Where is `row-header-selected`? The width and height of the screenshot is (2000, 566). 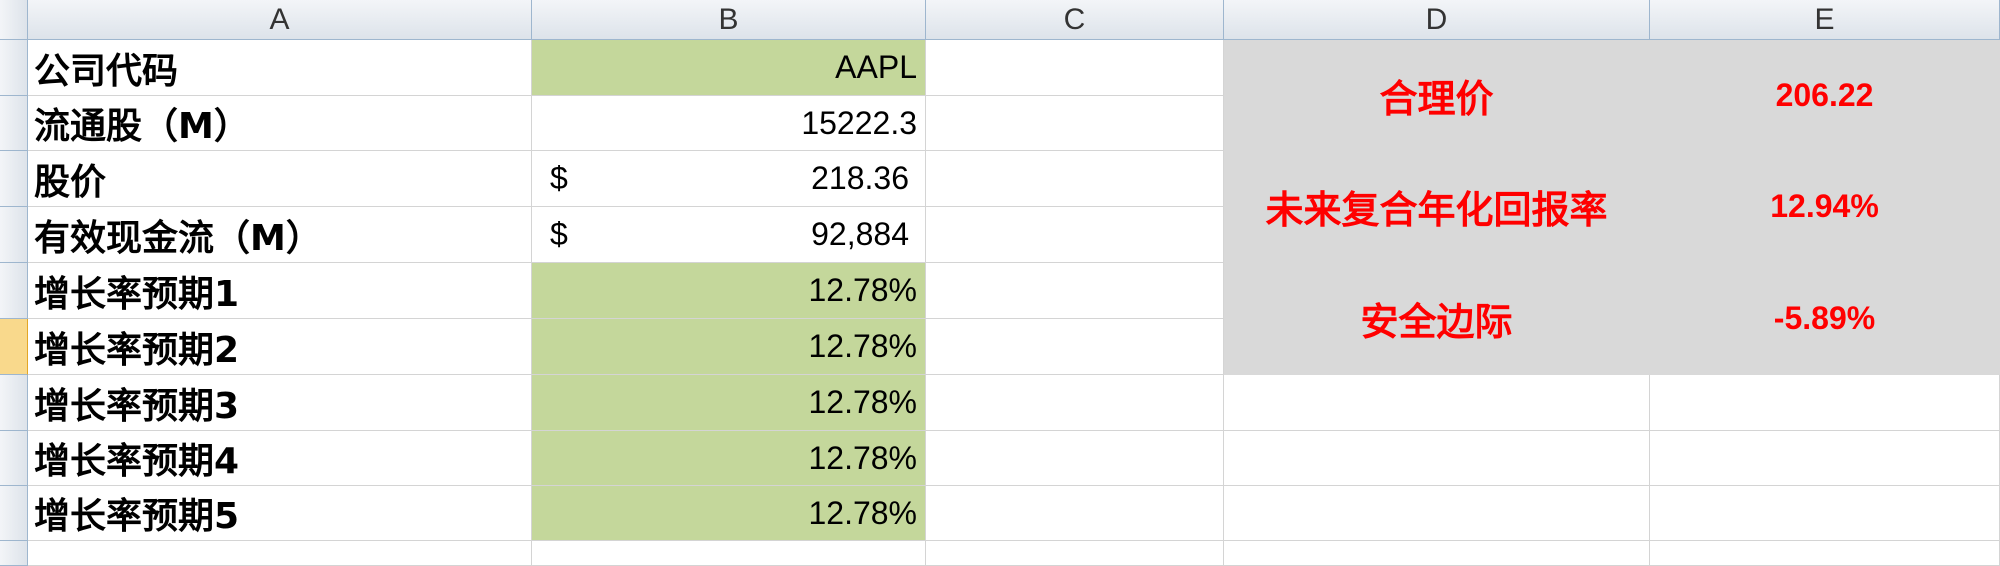
row-header-selected is located at coordinates (14, 347).